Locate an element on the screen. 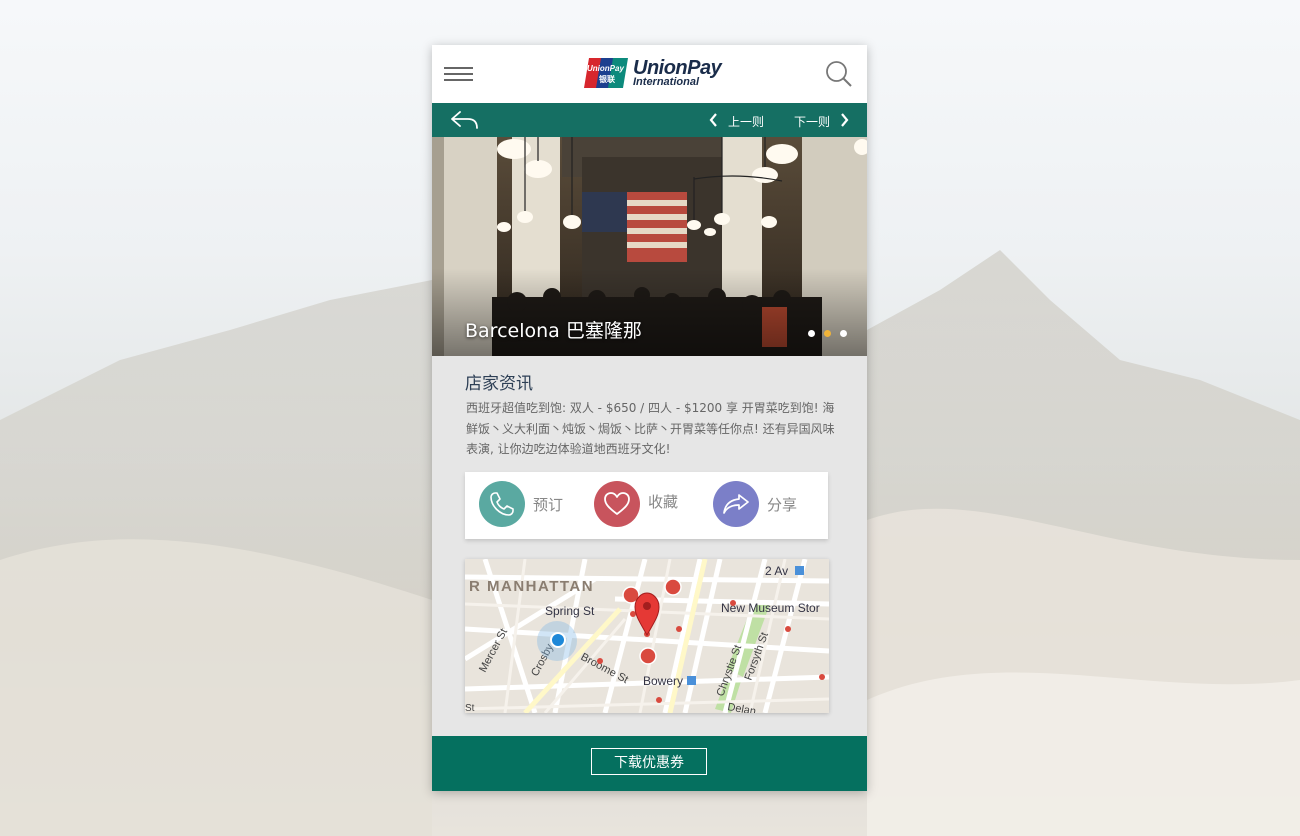  next-label: 下一则 is located at coordinates (812, 121).